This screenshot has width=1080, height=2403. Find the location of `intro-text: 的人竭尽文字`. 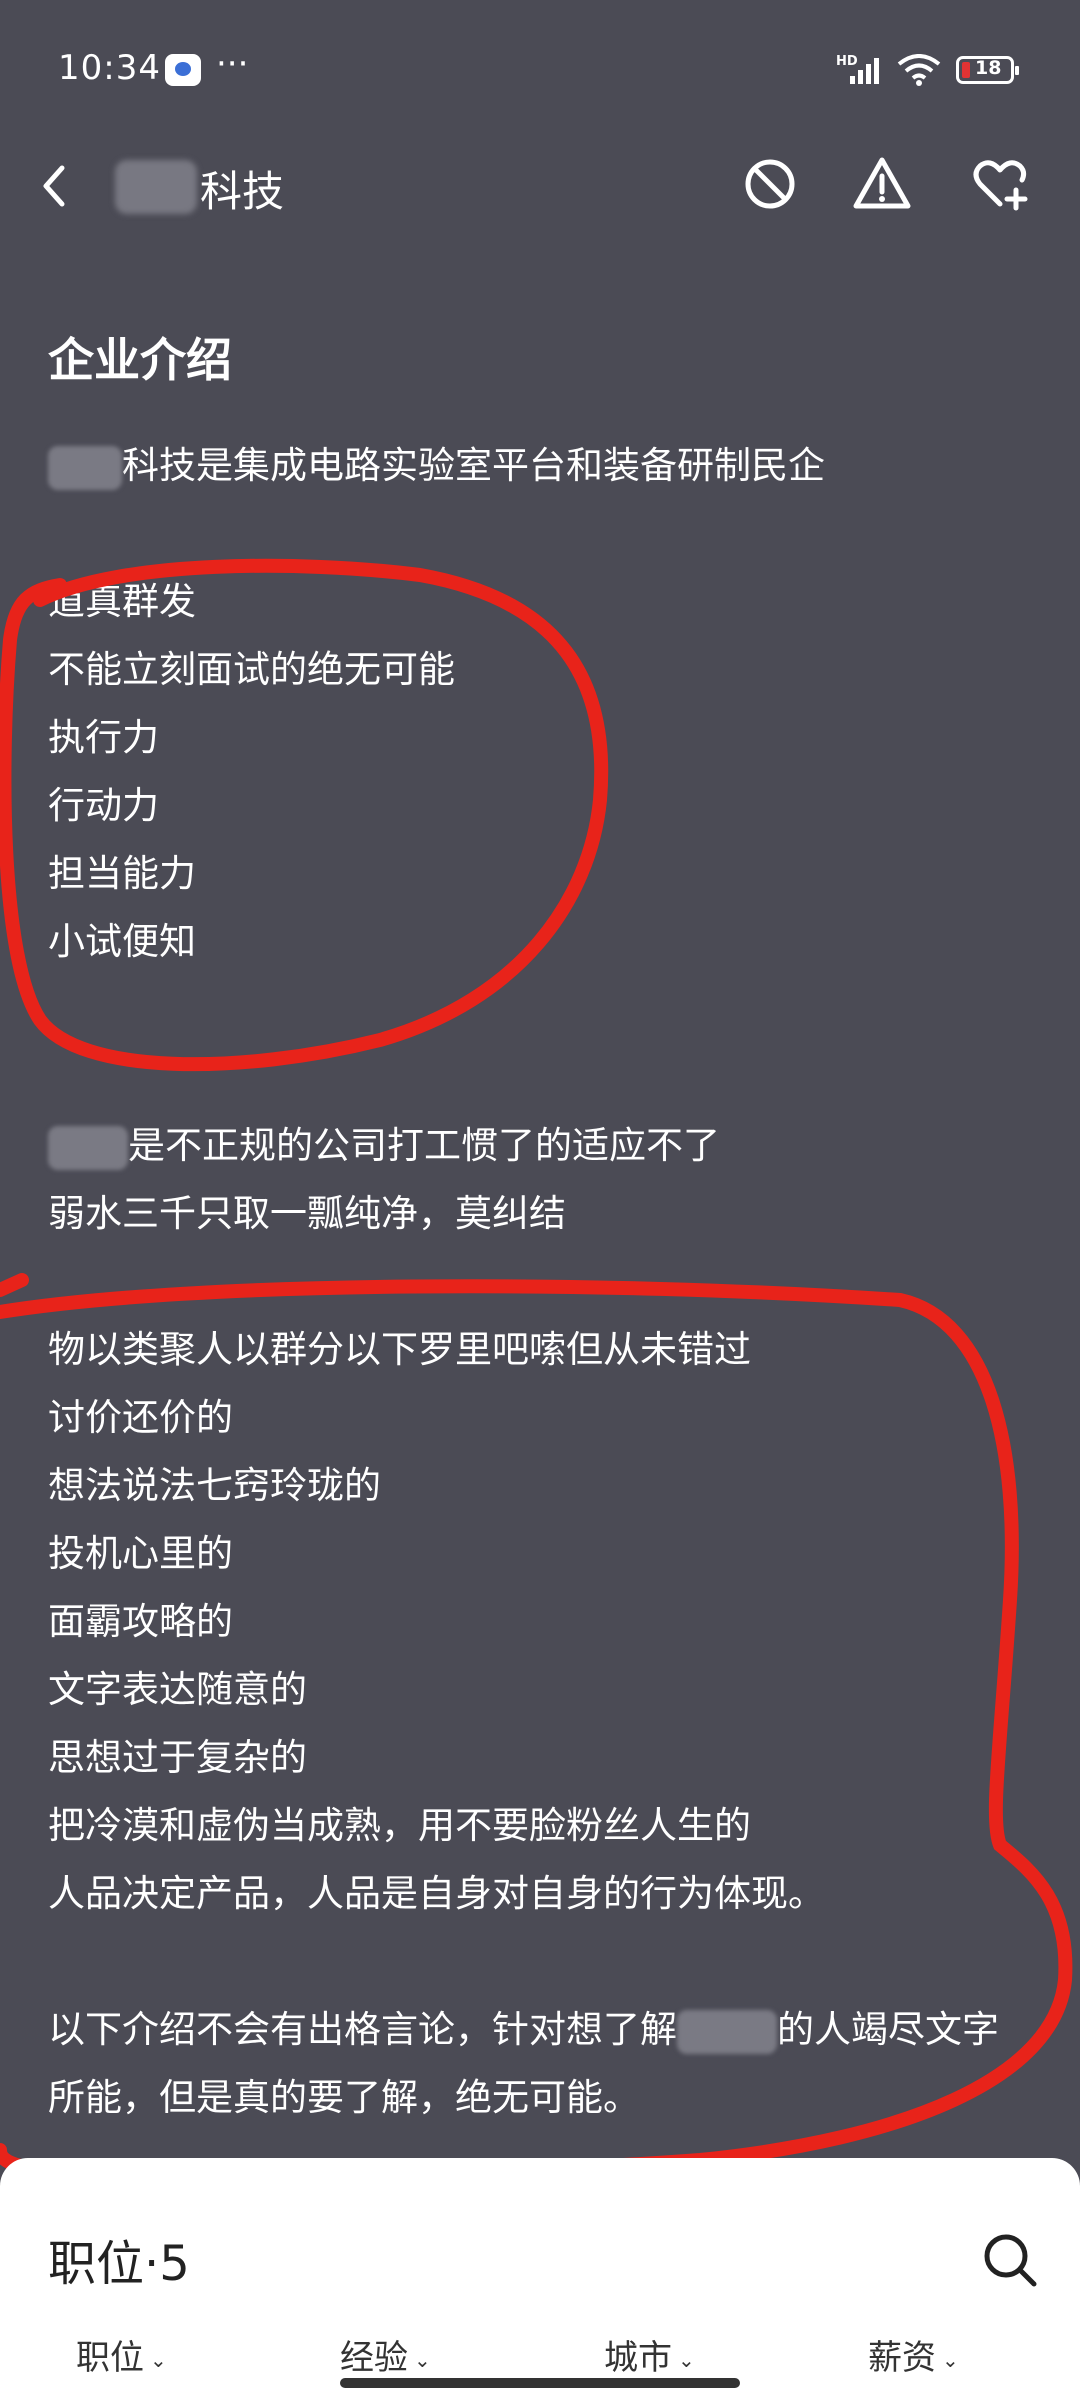

intro-text: 的人竭尽文字 is located at coordinates (888, 2029).